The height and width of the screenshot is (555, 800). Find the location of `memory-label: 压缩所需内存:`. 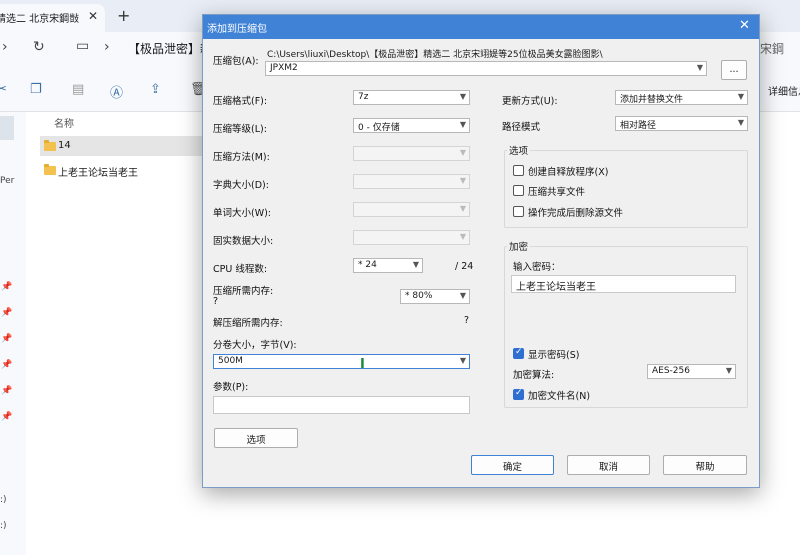

memory-label: 压缩所需内存: is located at coordinates (243, 291).